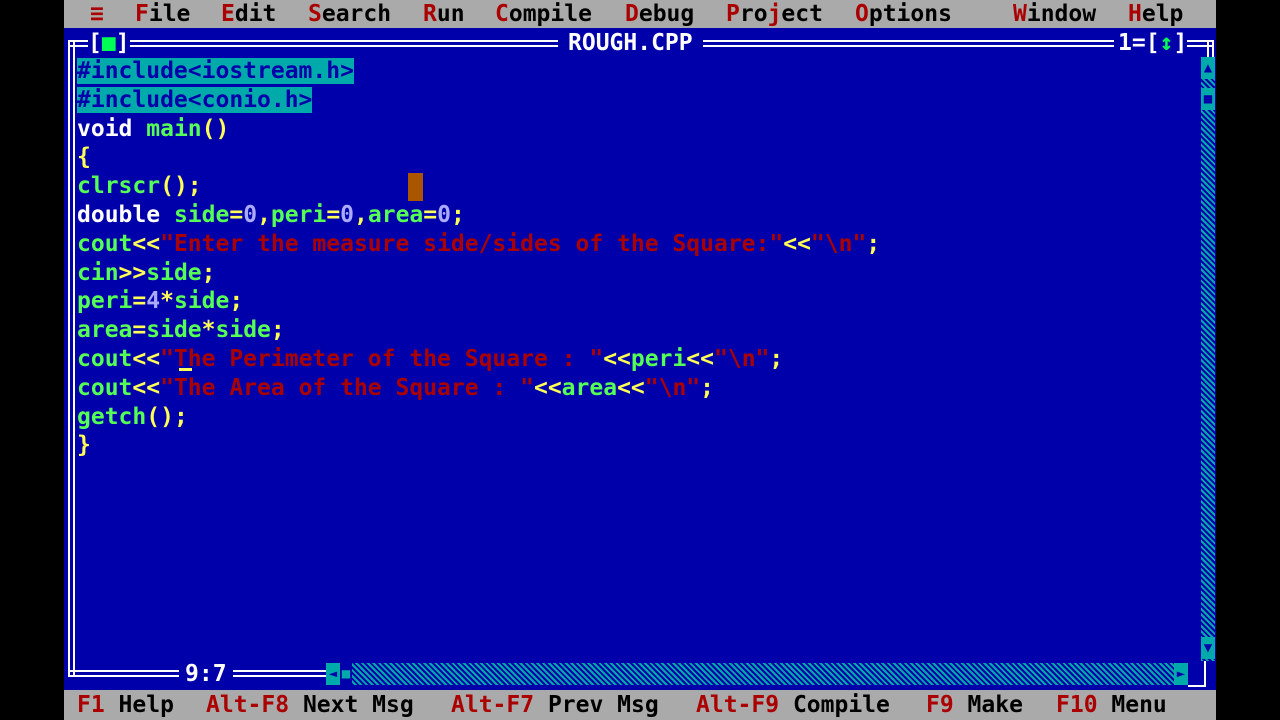 Image resolution: width=1280 pixels, height=720 pixels. Describe the element at coordinates (666, 14) in the screenshot. I see `menu-debug-label: ebug` at that location.